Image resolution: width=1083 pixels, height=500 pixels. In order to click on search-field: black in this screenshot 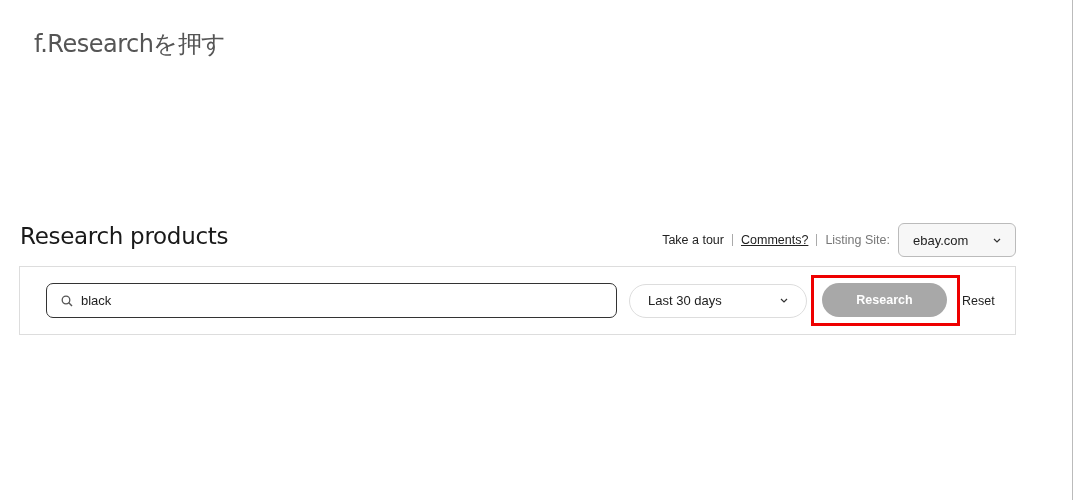, I will do `click(331, 300)`.